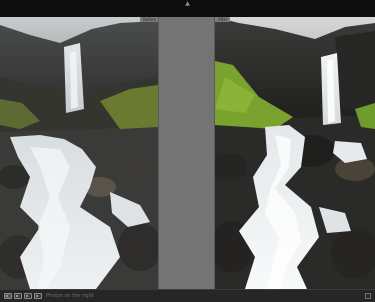 This screenshot has height=302, width=375. I want to click on toolbar-options-icon, so click(368, 296).